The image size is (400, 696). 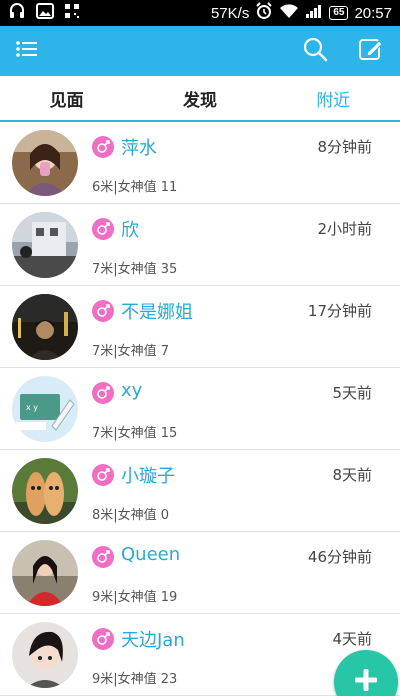 I want to click on avatar: x y, so click(x=45, y=409).